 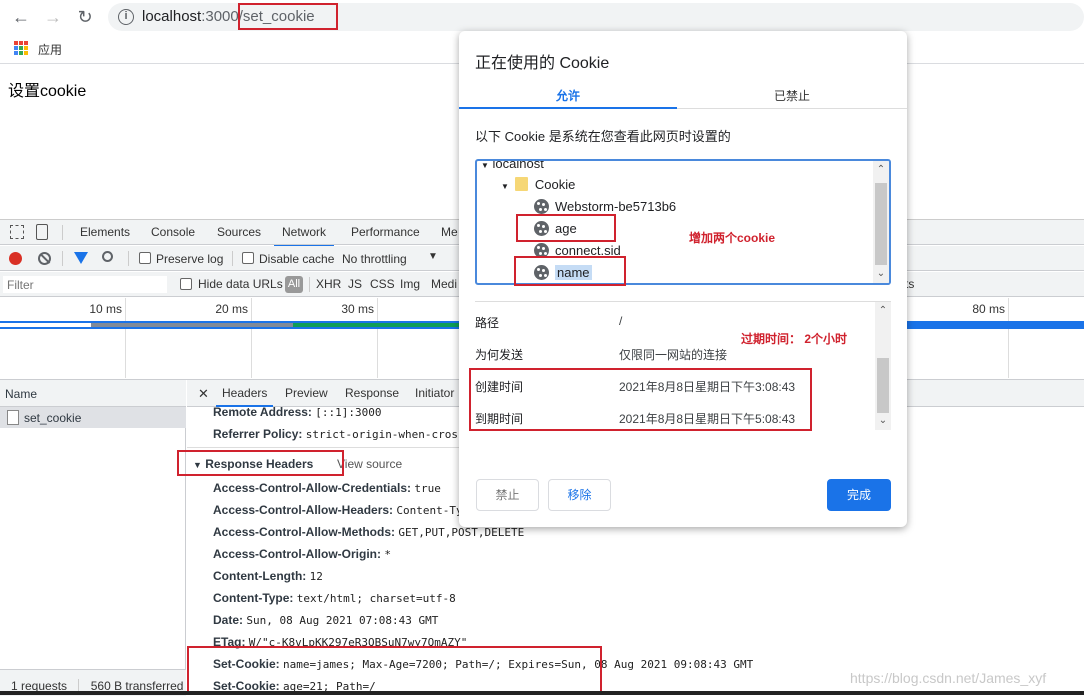 What do you see at coordinates (15, 258) in the screenshot?
I see `record-icon` at bounding box center [15, 258].